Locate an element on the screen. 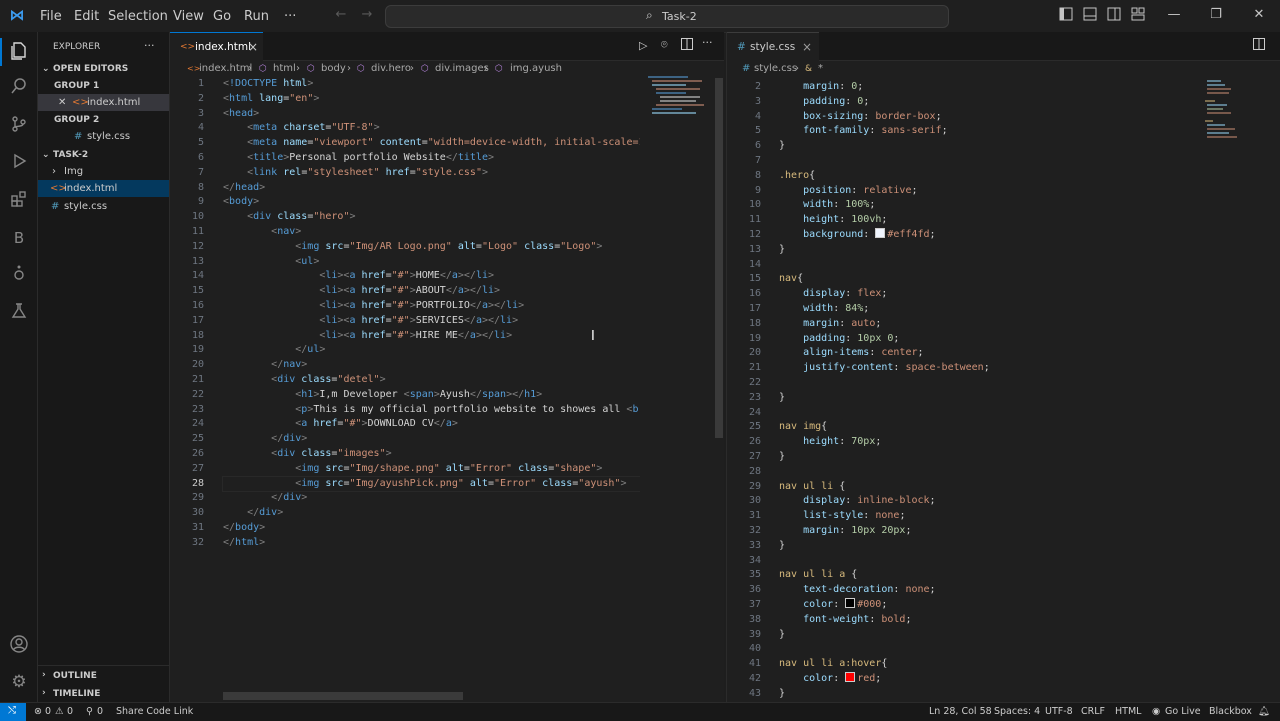 Image resolution: width=1280 pixels, height=721 pixels. toggle-primary-sidebar-icon is located at coordinates (1066, 15).